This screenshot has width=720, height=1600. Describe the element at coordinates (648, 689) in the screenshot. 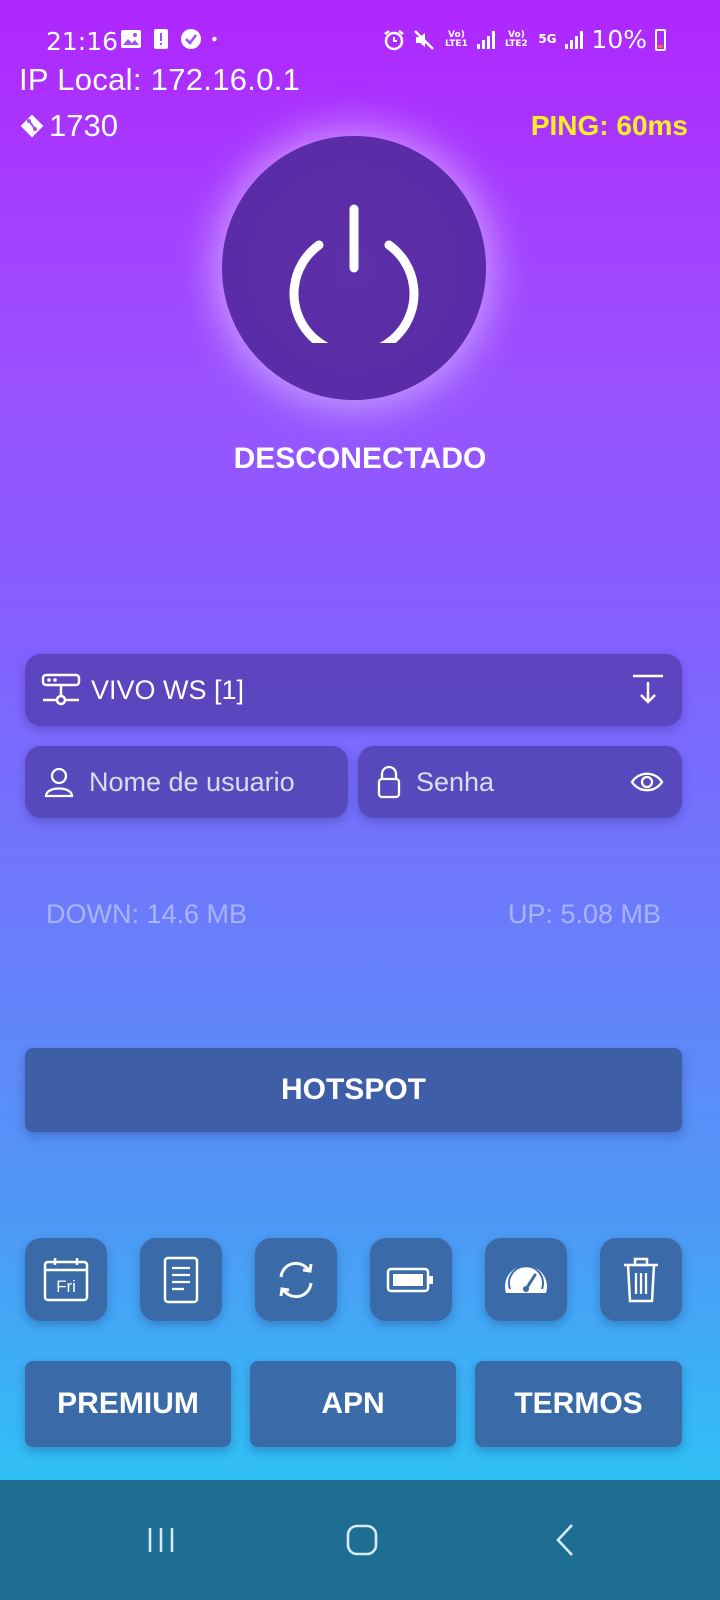

I see `download-arrow-icon` at that location.